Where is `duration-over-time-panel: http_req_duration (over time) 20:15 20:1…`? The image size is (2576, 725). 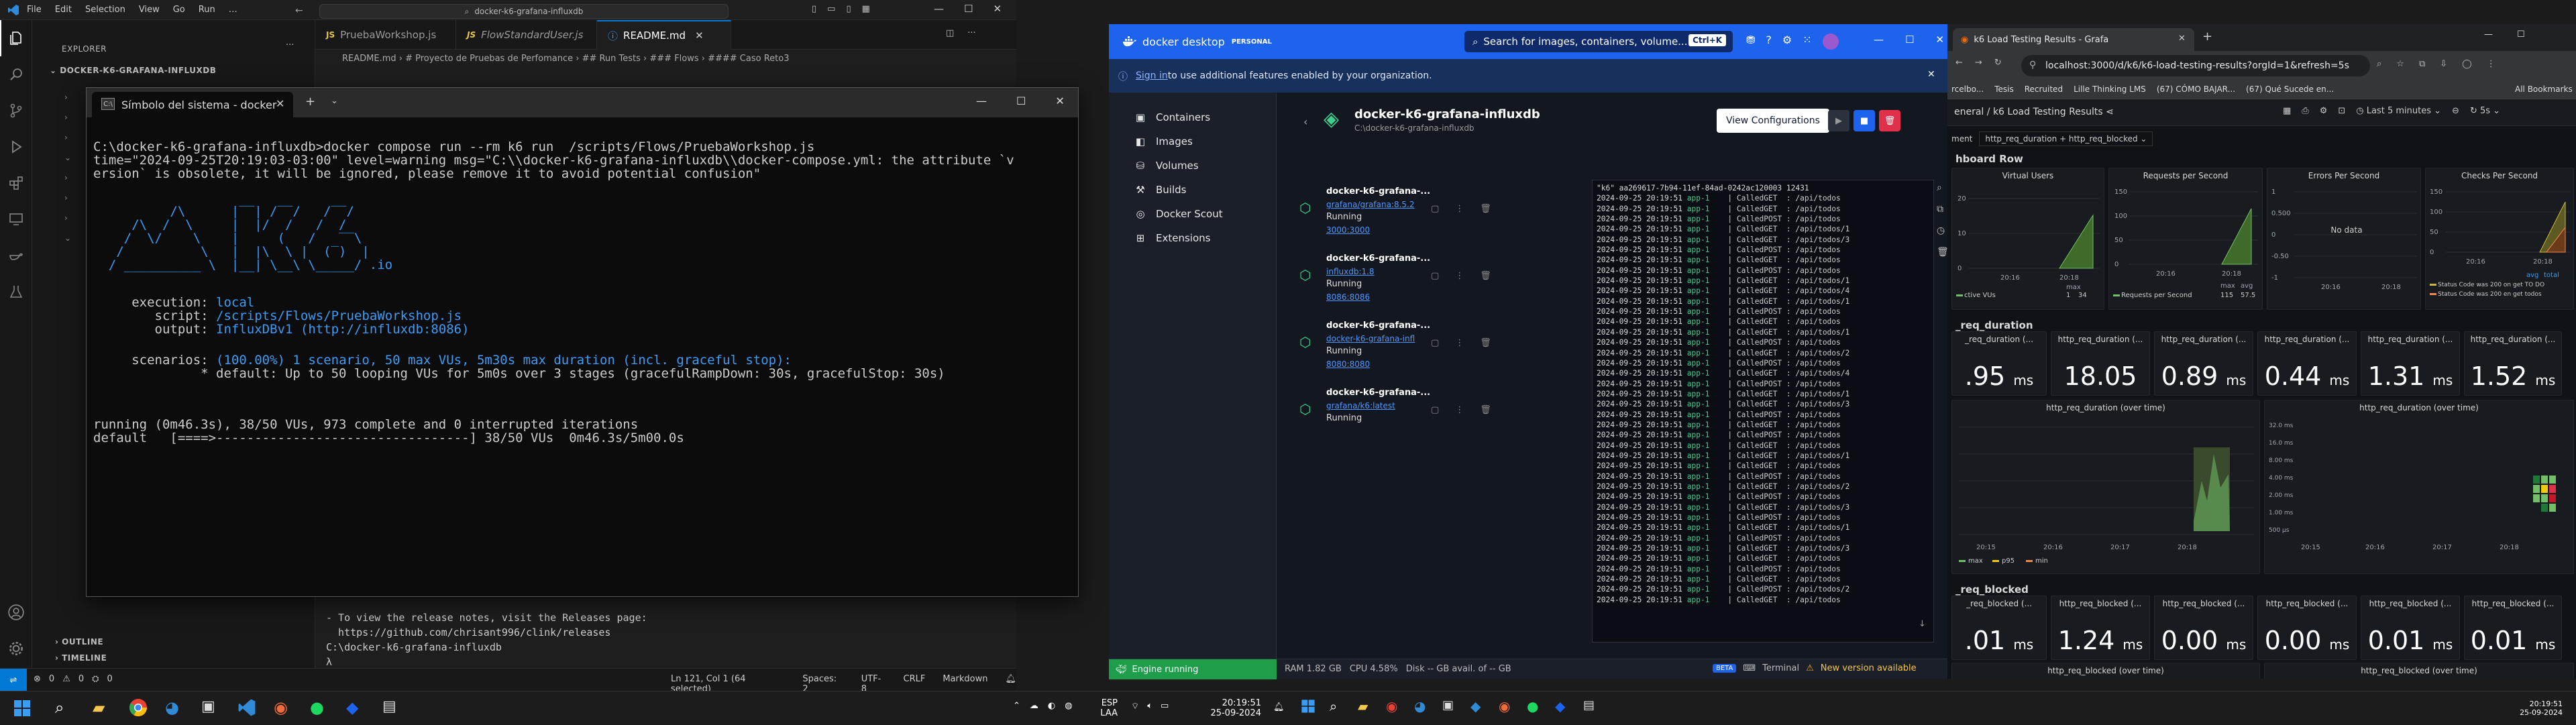
duration-over-time-panel: http_req_duration (over time) 20:15 20:1… is located at coordinates (2105, 487).